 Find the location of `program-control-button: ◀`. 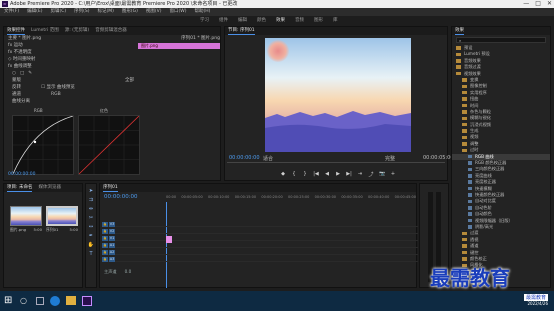

program-control-button: ◀ is located at coordinates (327, 174).